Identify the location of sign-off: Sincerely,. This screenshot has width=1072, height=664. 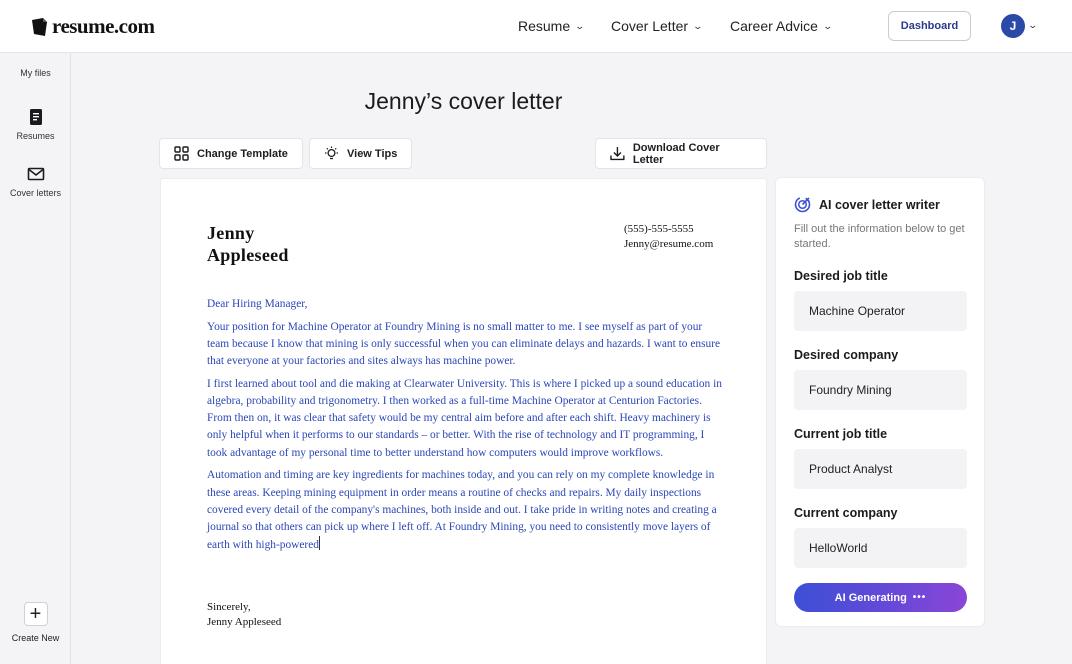
(229, 607).